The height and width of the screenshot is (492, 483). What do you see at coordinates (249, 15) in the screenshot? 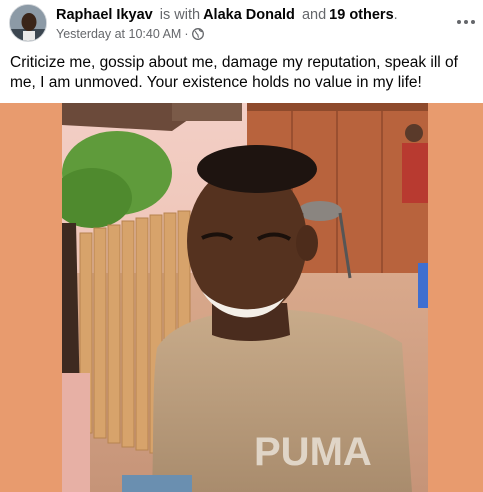
I see `tagged-person-link: Alaka Donald` at bounding box center [249, 15].